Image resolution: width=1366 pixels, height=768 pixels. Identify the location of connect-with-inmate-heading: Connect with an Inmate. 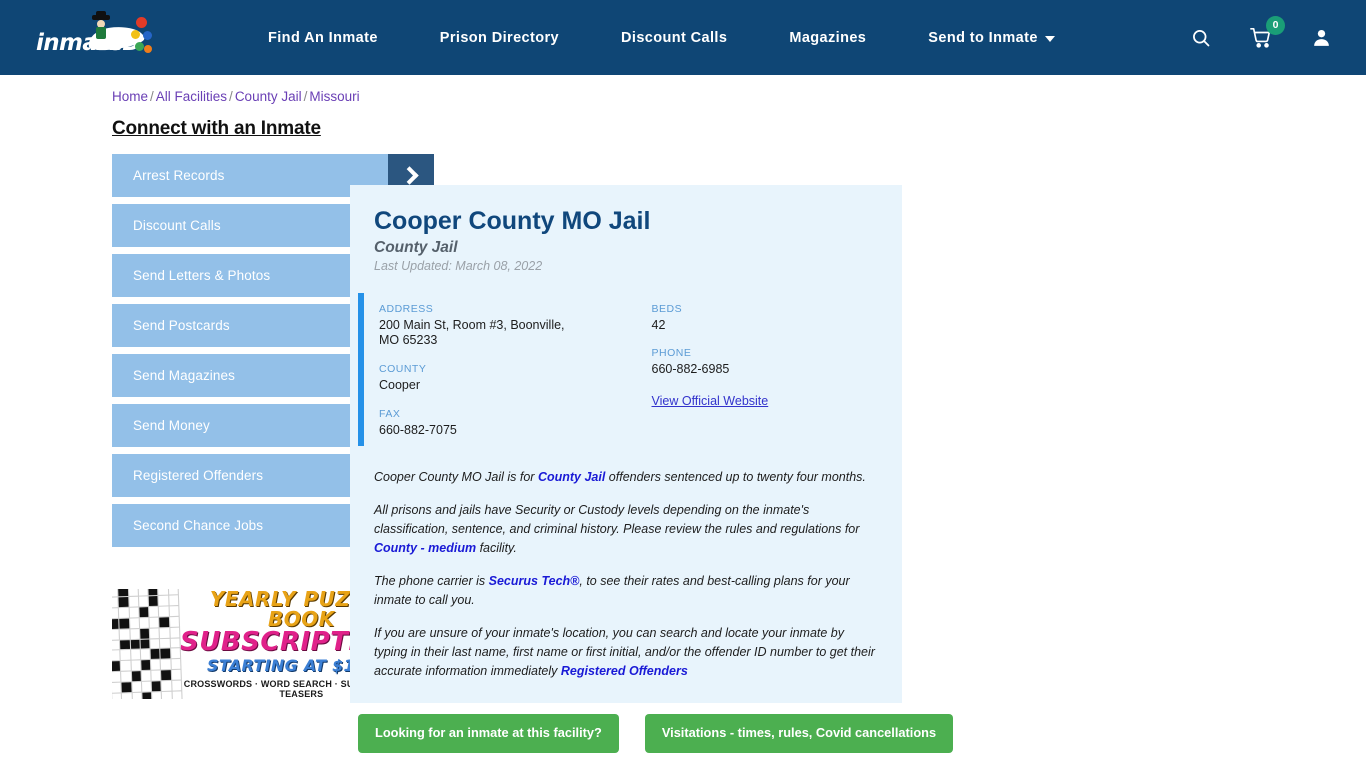
(216, 128).